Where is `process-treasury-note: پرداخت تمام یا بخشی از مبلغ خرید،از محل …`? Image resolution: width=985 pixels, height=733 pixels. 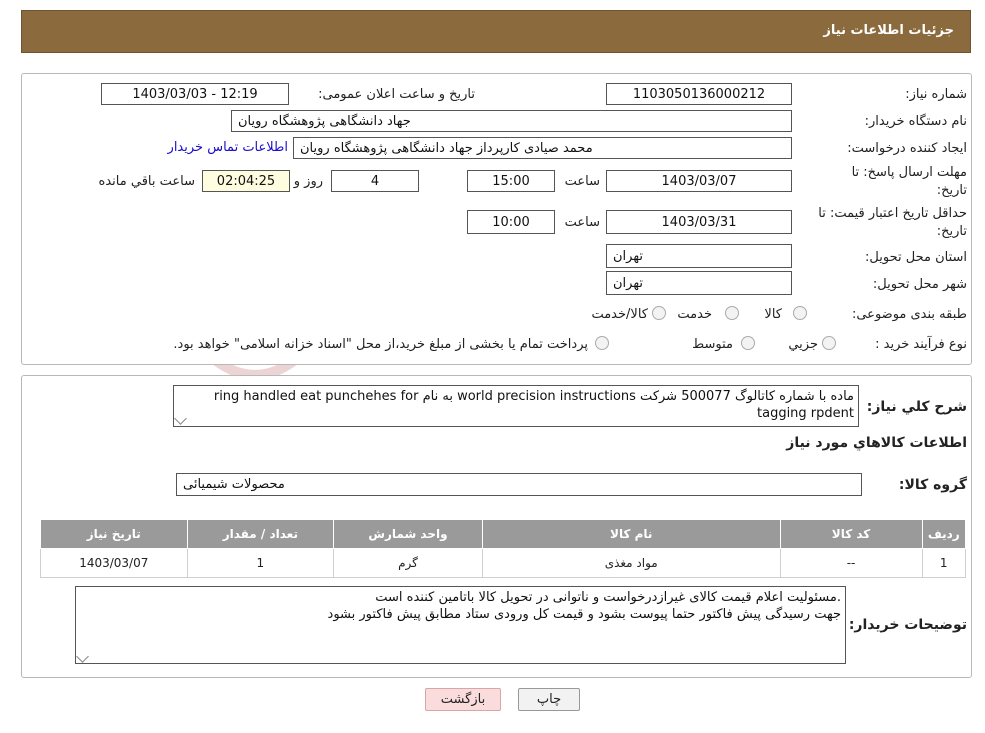 process-treasury-note: پرداخت تمام یا بخشی از مبلغ خرید،از محل … is located at coordinates (380, 344).